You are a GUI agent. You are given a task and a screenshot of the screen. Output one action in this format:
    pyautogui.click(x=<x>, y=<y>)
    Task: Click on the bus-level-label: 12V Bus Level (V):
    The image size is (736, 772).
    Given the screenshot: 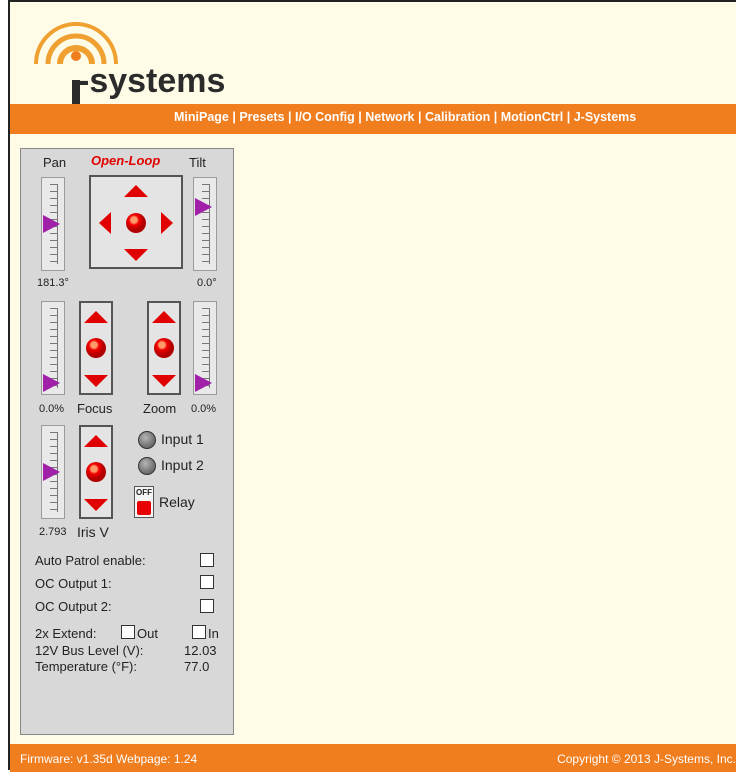 What is the action you would take?
    pyautogui.click(x=89, y=650)
    